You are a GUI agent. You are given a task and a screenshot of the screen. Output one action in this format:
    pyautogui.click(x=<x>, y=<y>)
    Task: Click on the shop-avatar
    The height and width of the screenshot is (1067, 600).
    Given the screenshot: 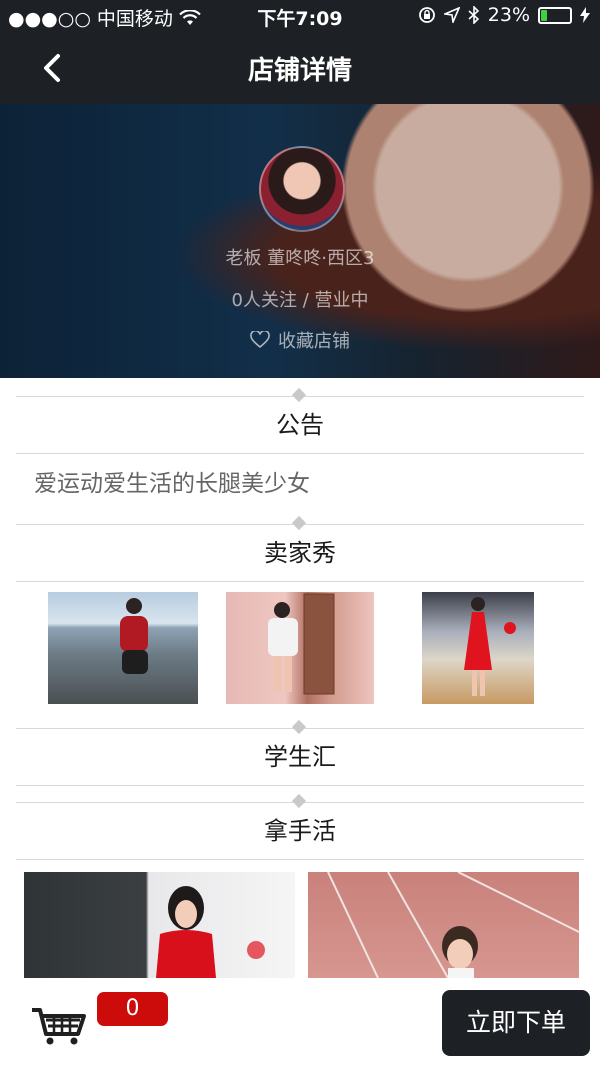 What is the action you would take?
    pyautogui.click(x=302, y=189)
    